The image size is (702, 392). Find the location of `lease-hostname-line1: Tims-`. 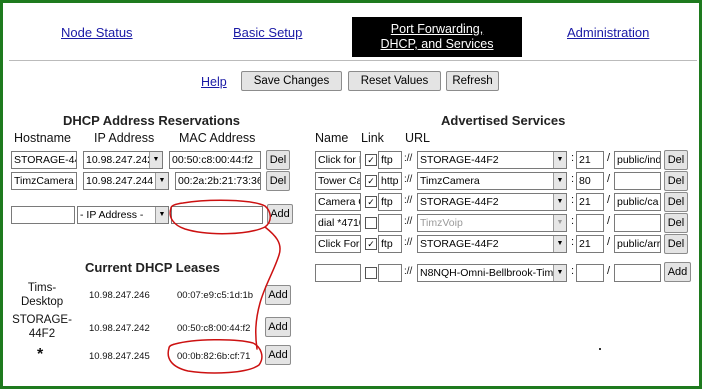

lease-hostname-line1: Tims- is located at coordinates (42, 288).